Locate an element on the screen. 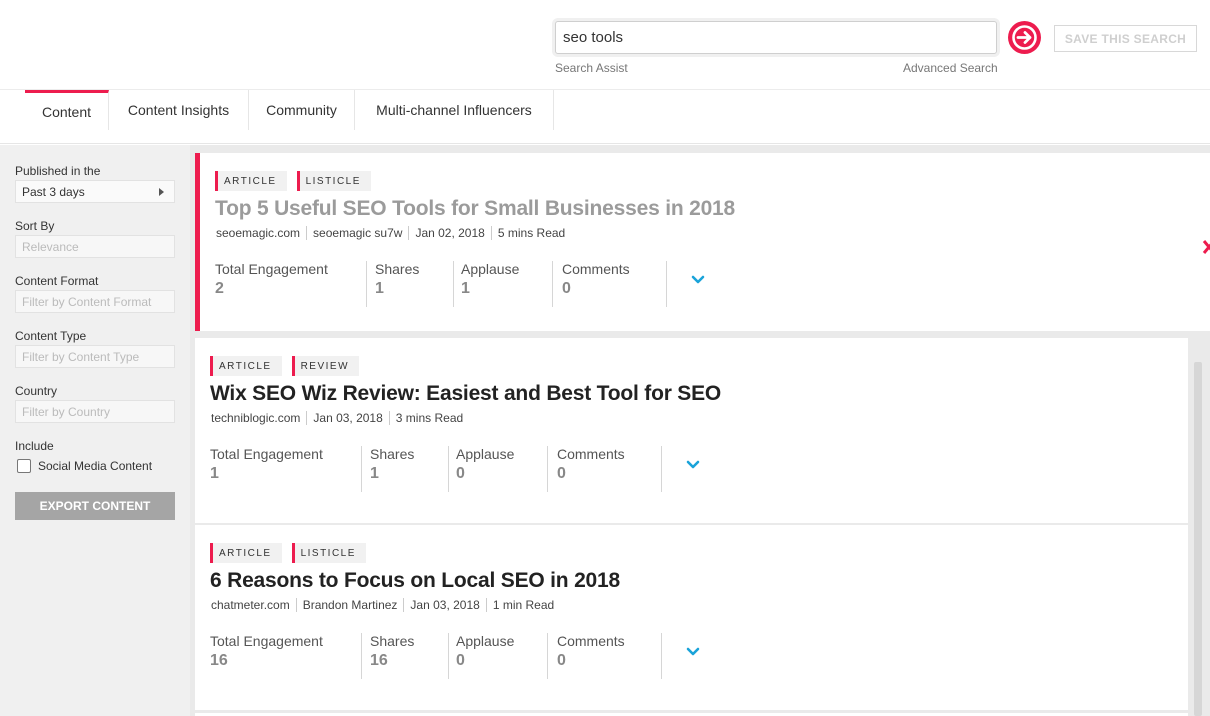 Image resolution: width=1210 pixels, height=716 pixels. country-input: Filter by Country is located at coordinates (95, 411).